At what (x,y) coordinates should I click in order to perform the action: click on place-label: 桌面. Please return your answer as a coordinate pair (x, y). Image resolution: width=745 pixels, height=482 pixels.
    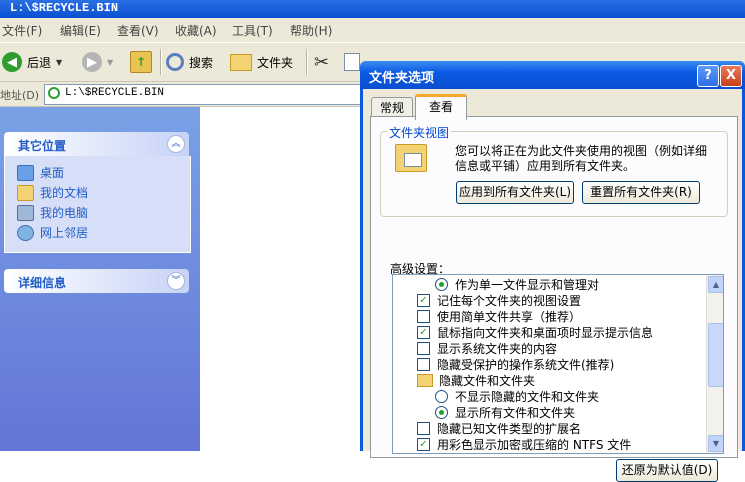
    Looking at the image, I should click on (52, 173).